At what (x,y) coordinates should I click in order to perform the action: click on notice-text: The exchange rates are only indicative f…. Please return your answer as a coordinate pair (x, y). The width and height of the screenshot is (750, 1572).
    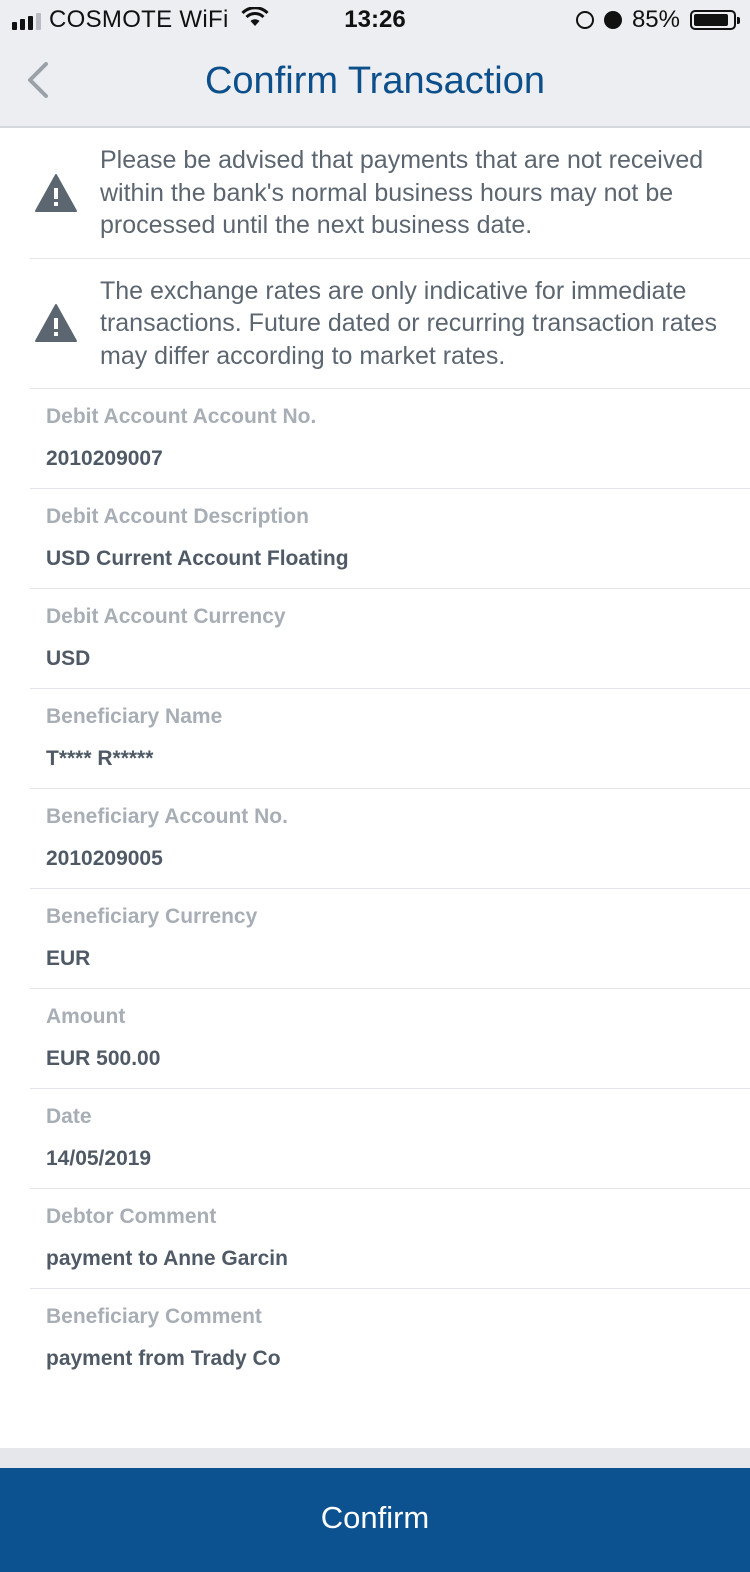
    Looking at the image, I should click on (408, 323).